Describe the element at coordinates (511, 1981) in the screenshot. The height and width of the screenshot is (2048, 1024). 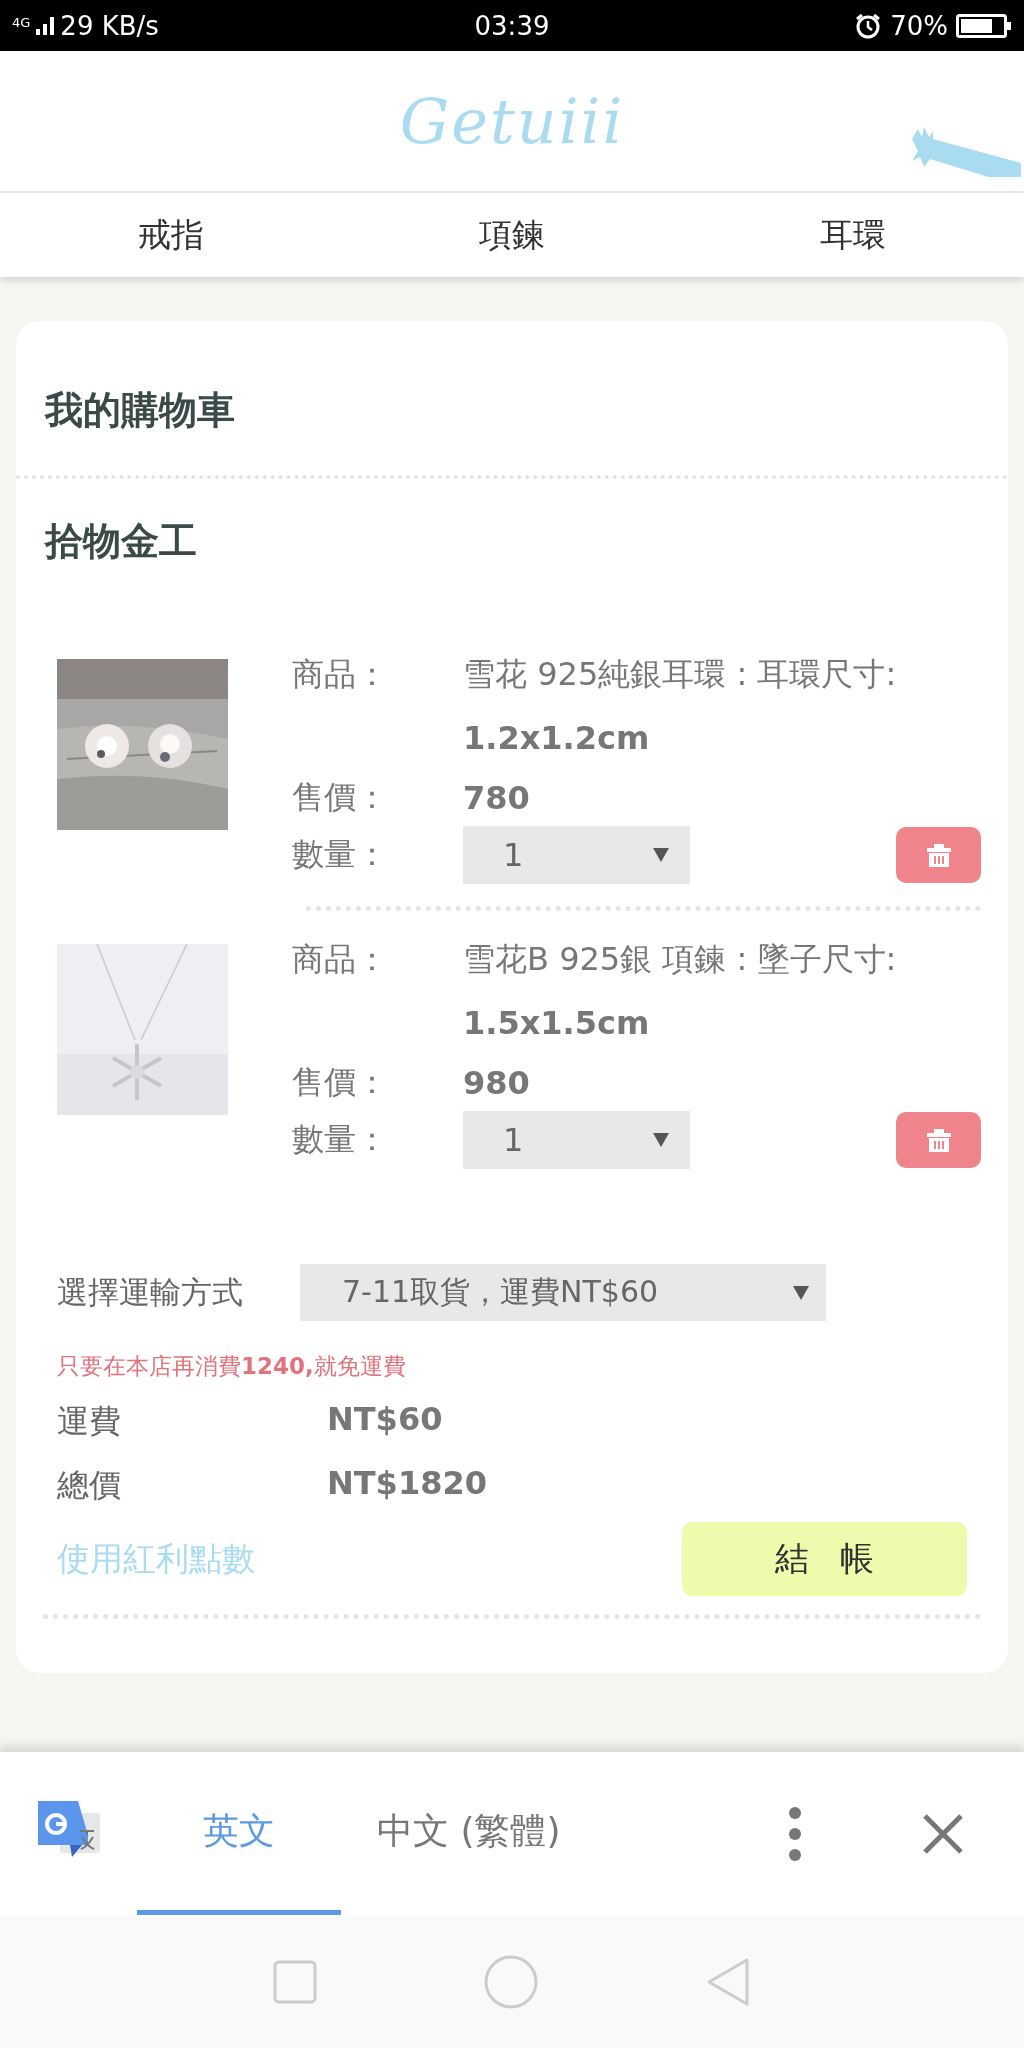
I see `home-icon` at that location.